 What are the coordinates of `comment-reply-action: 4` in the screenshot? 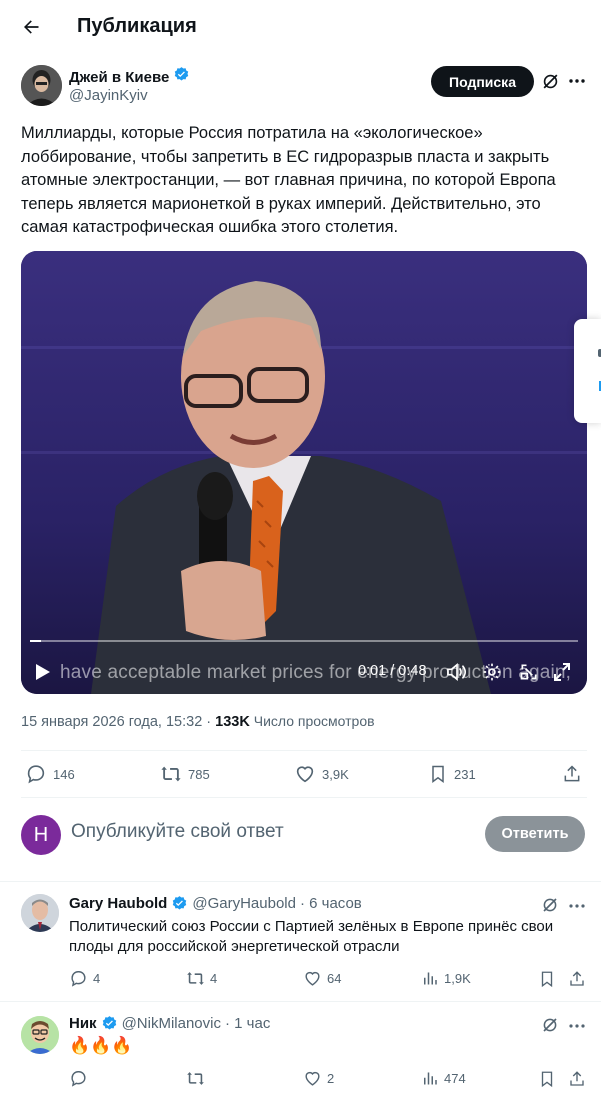 It's located at (84, 978).